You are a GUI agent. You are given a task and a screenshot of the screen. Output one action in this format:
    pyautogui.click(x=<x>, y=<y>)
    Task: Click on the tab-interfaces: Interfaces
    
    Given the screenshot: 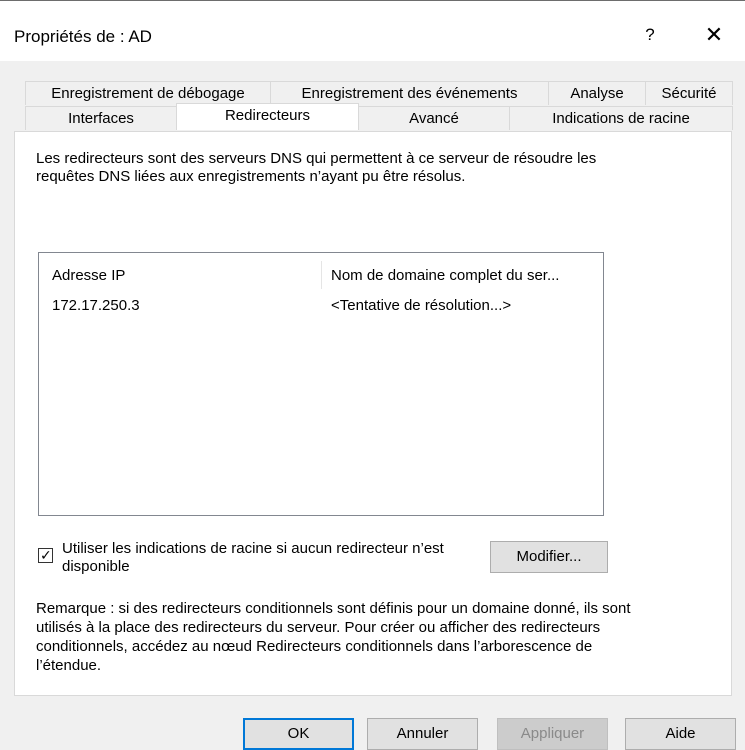 What is the action you would take?
    pyautogui.click(x=101, y=118)
    